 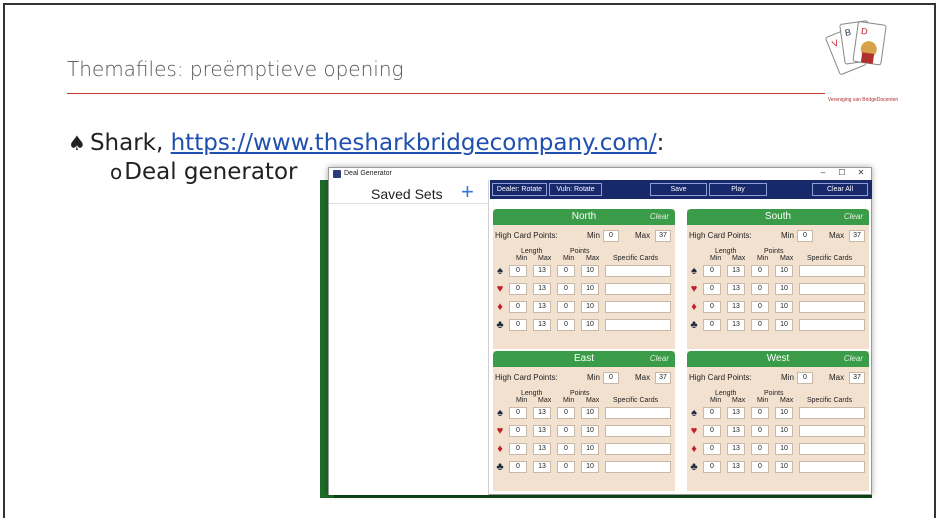 I want to click on maximize-button: ☐, so click(x=842, y=172).